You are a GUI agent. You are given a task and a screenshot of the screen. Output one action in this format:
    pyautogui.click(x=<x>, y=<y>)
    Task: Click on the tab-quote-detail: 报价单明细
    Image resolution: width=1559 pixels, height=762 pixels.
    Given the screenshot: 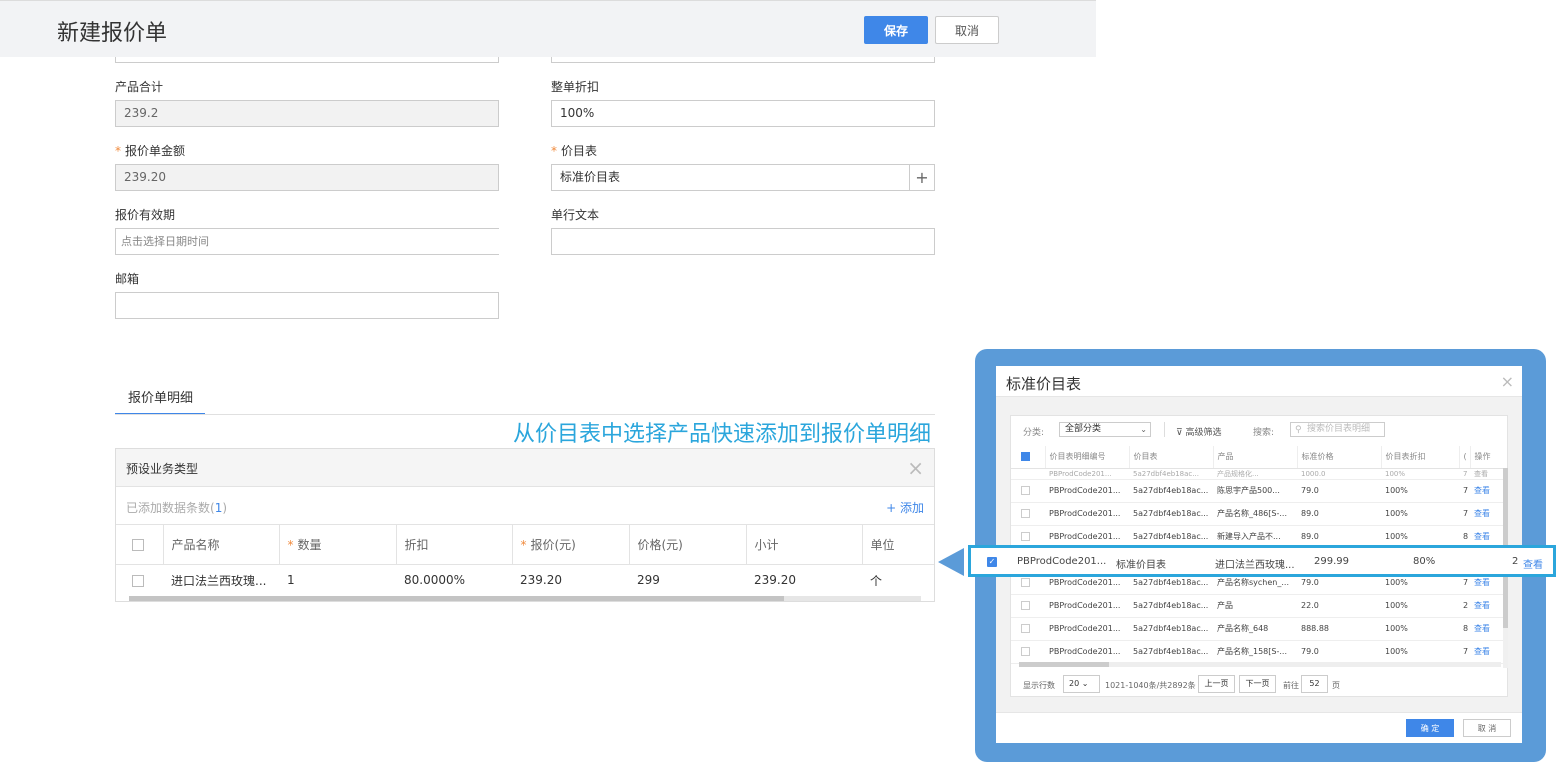 What is the action you would take?
    pyautogui.click(x=160, y=401)
    